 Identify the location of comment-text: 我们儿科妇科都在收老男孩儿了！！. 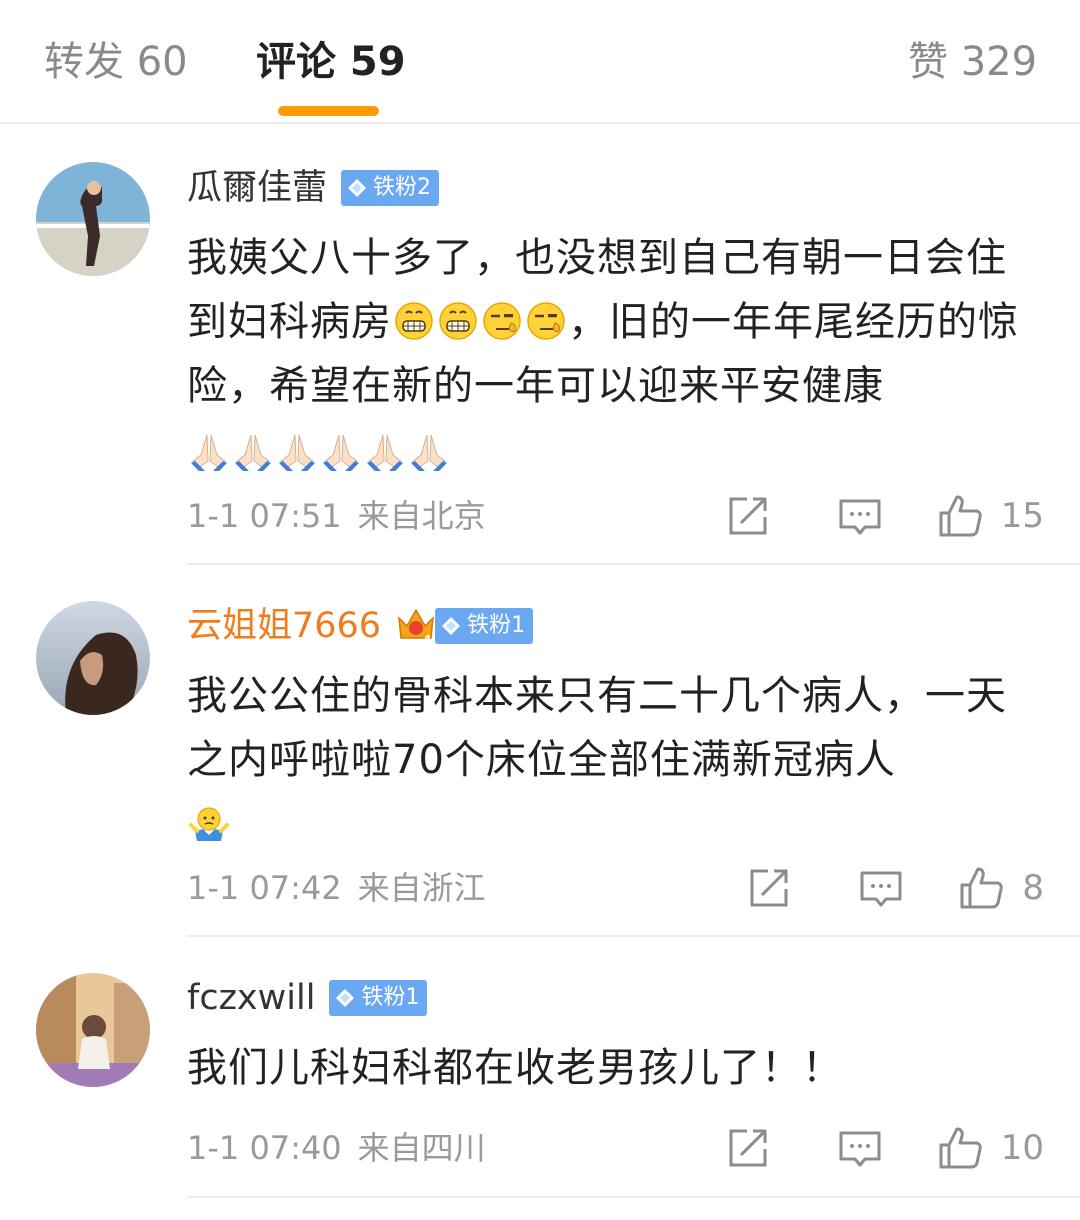
(617, 1068).